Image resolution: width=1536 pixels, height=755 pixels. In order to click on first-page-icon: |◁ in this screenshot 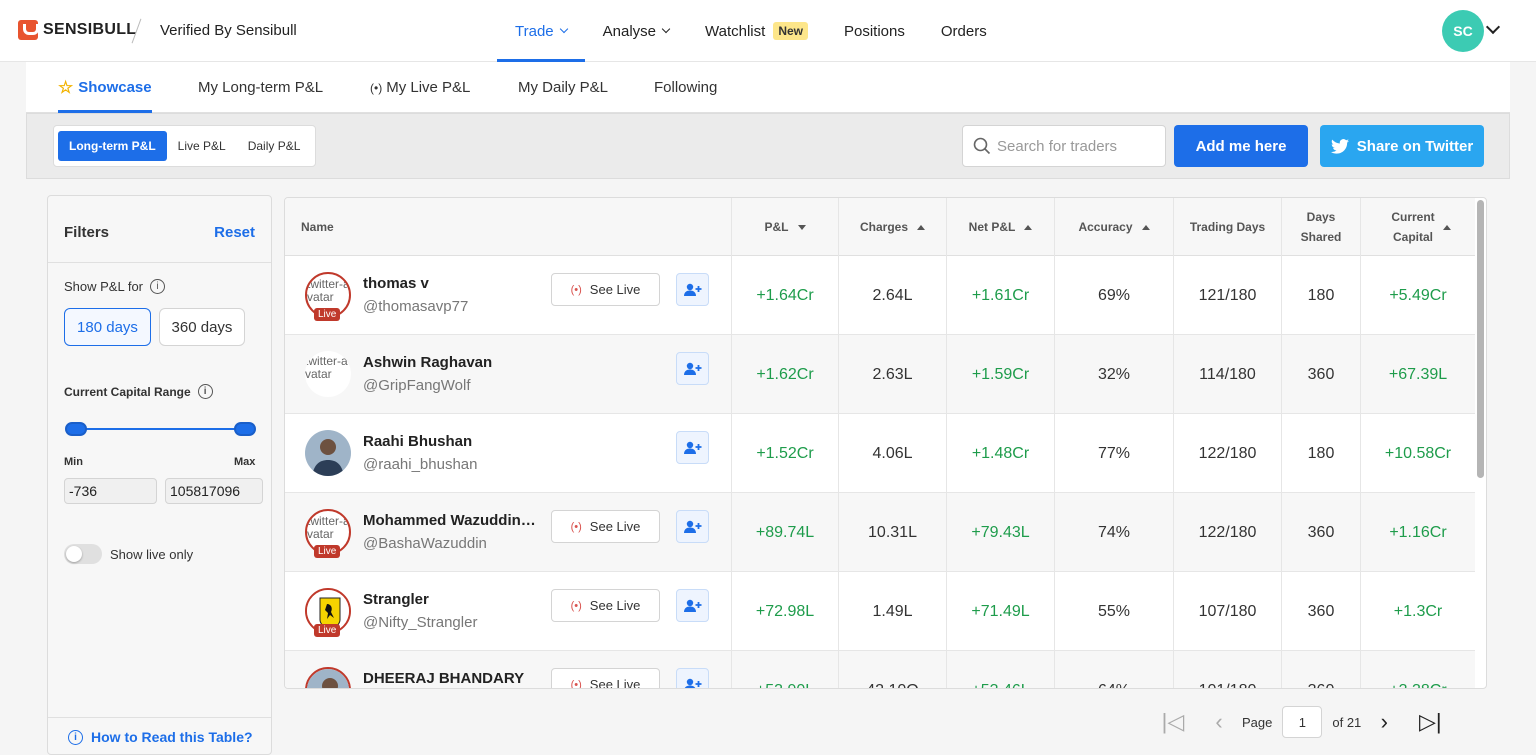, I will do `click(1173, 722)`.